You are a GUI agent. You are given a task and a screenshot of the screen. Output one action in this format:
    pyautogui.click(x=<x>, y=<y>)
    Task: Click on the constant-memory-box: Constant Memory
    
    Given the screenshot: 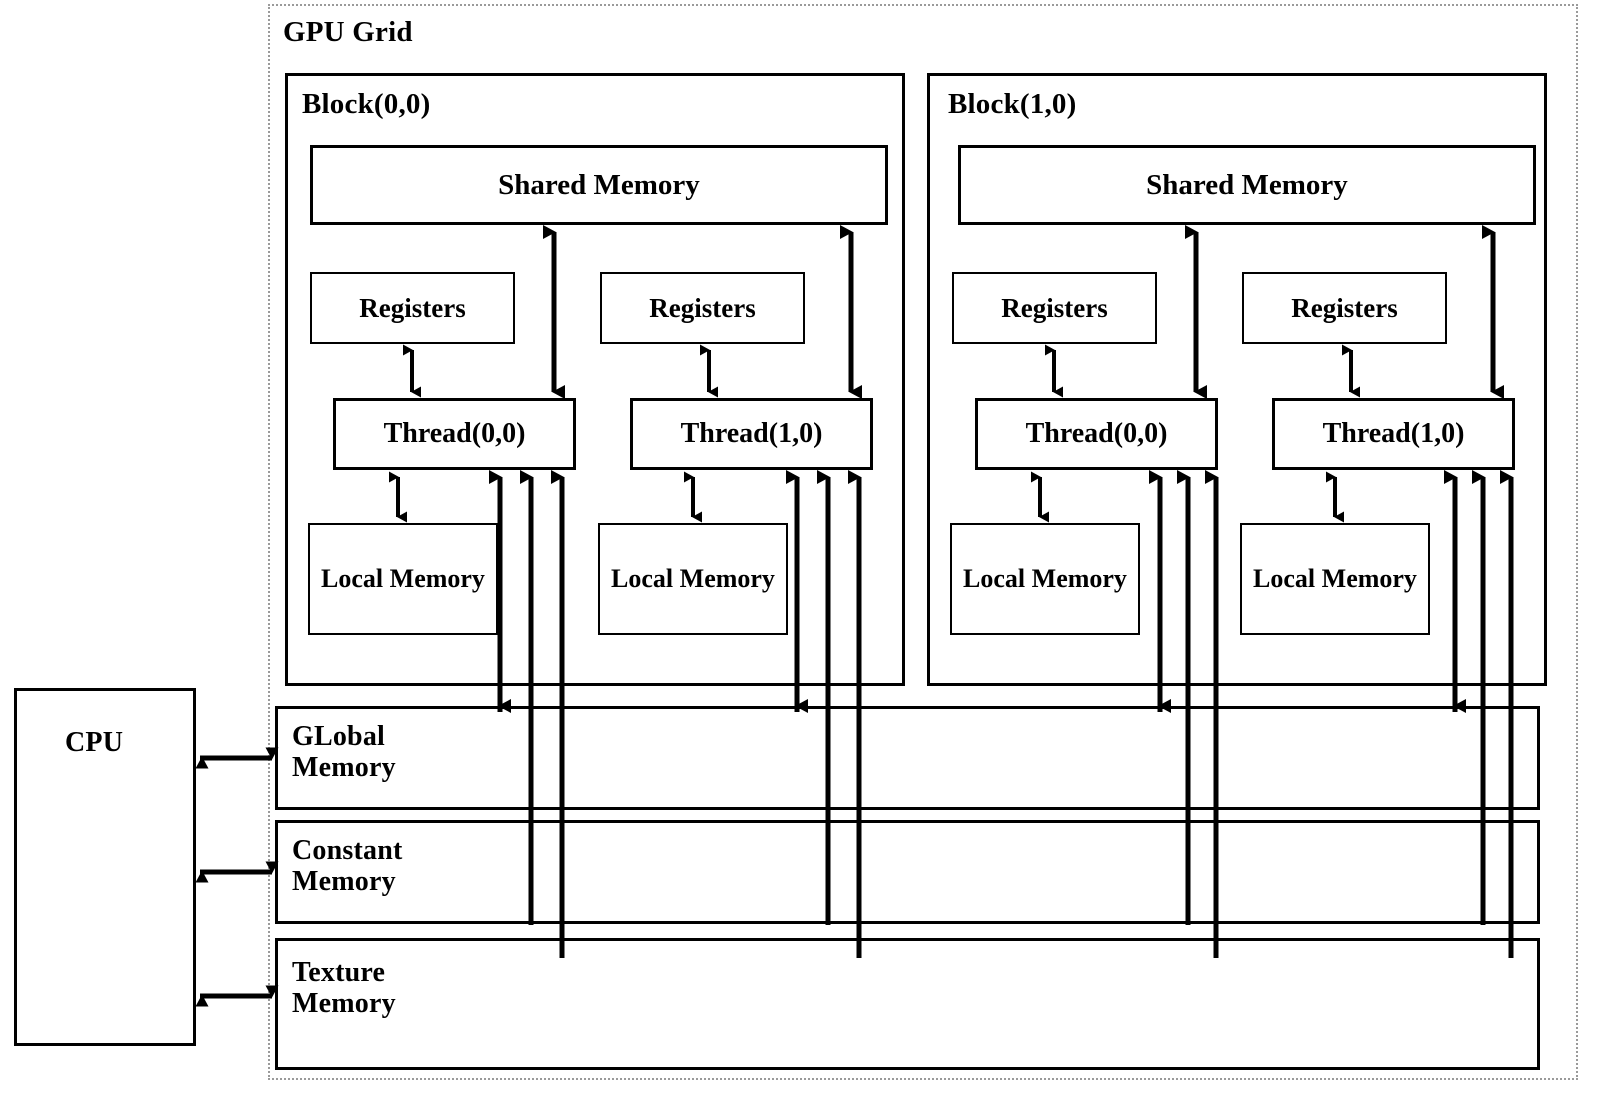 What is the action you would take?
    pyautogui.click(x=907, y=872)
    